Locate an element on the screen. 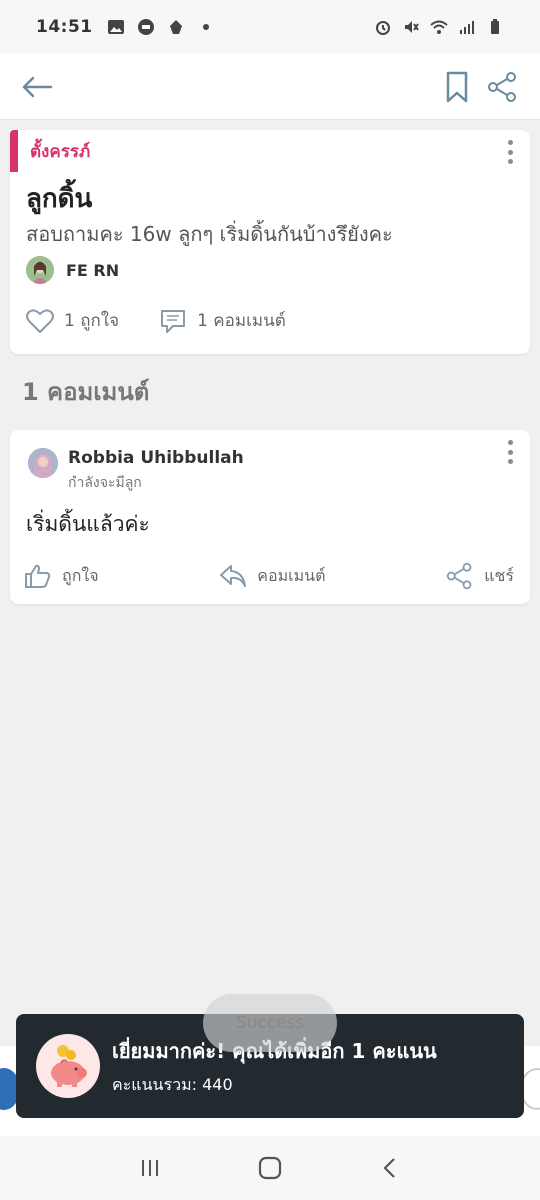 This screenshot has width=540, height=1200. comment-reply-button: คอมเมนต์ is located at coordinates (272, 576).